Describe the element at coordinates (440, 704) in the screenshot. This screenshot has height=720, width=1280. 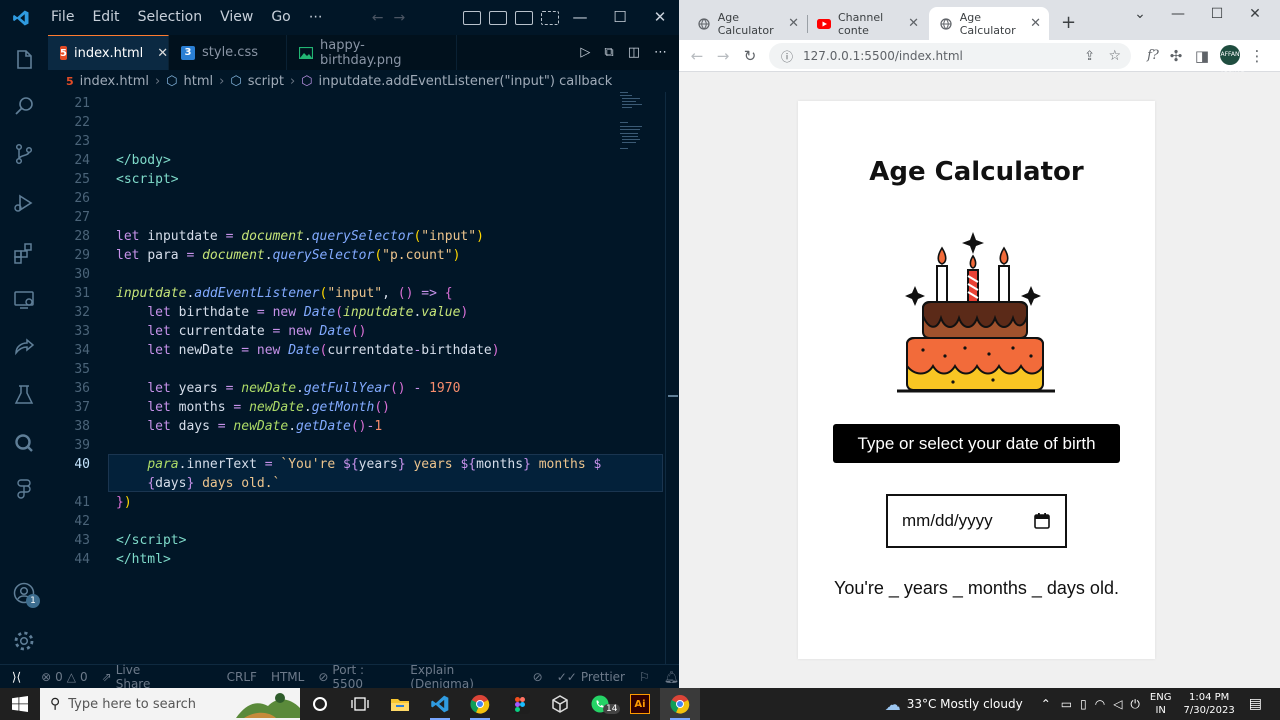
I see `vscode-taskbar-icon` at that location.